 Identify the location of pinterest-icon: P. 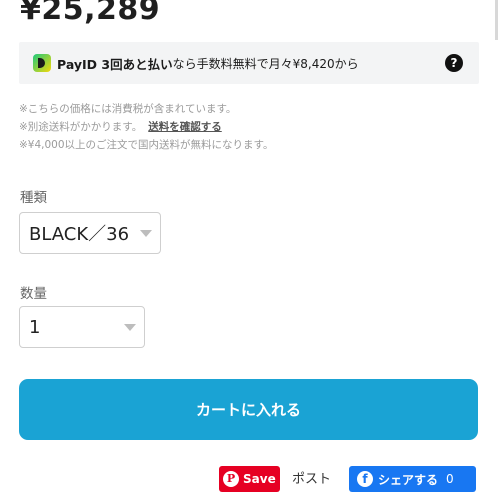
(231, 479).